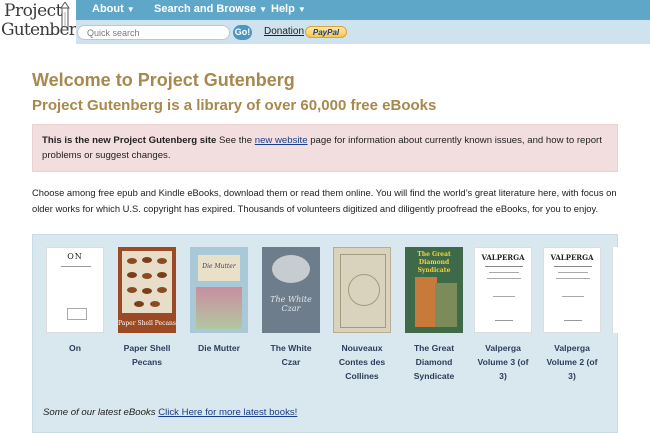 The width and height of the screenshot is (650, 433). Describe the element at coordinates (153, 32) in the screenshot. I see `search-input: Quick search` at that location.